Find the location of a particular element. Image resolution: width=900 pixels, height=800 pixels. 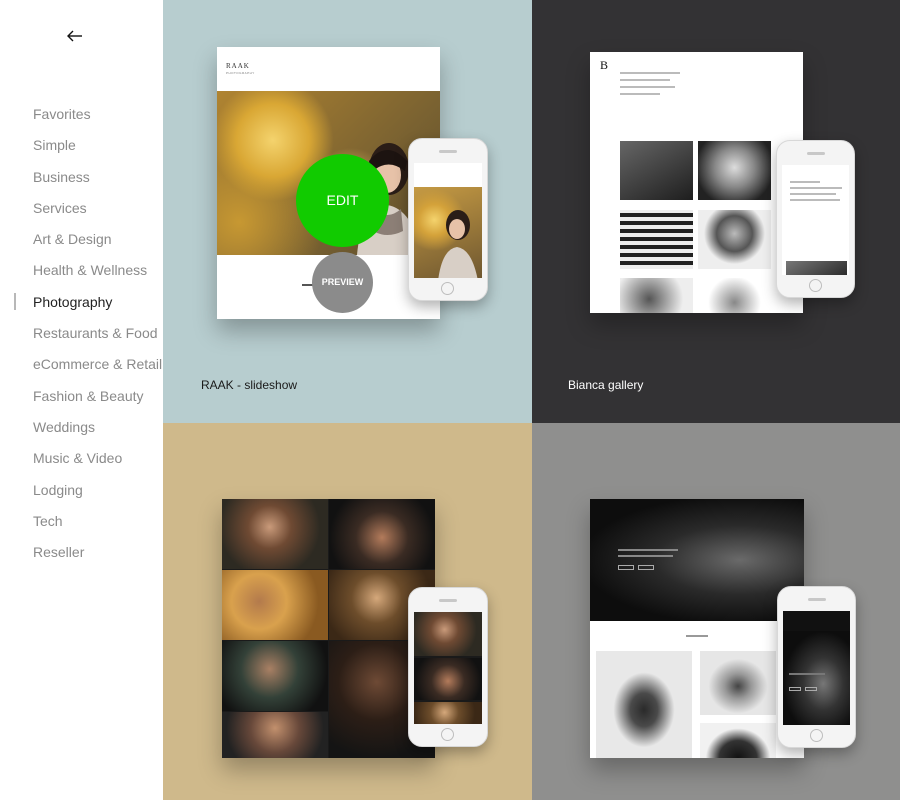

template-logo: B is located at coordinates (604, 65).